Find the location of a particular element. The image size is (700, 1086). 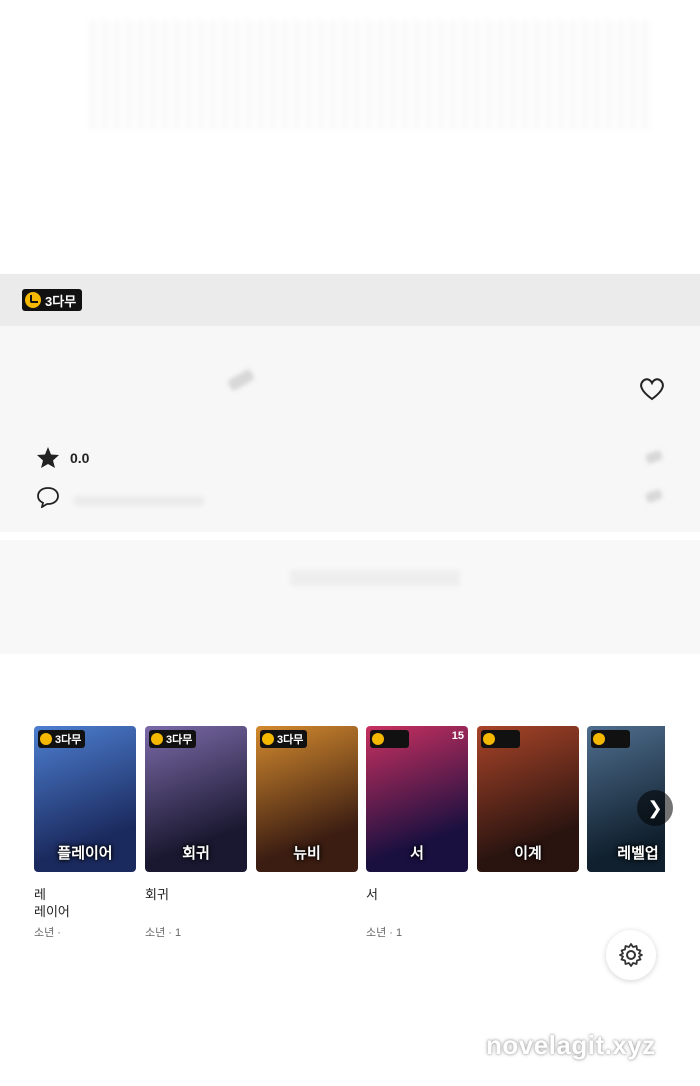

free-badge-label: 3다무 is located at coordinates (61, 301).